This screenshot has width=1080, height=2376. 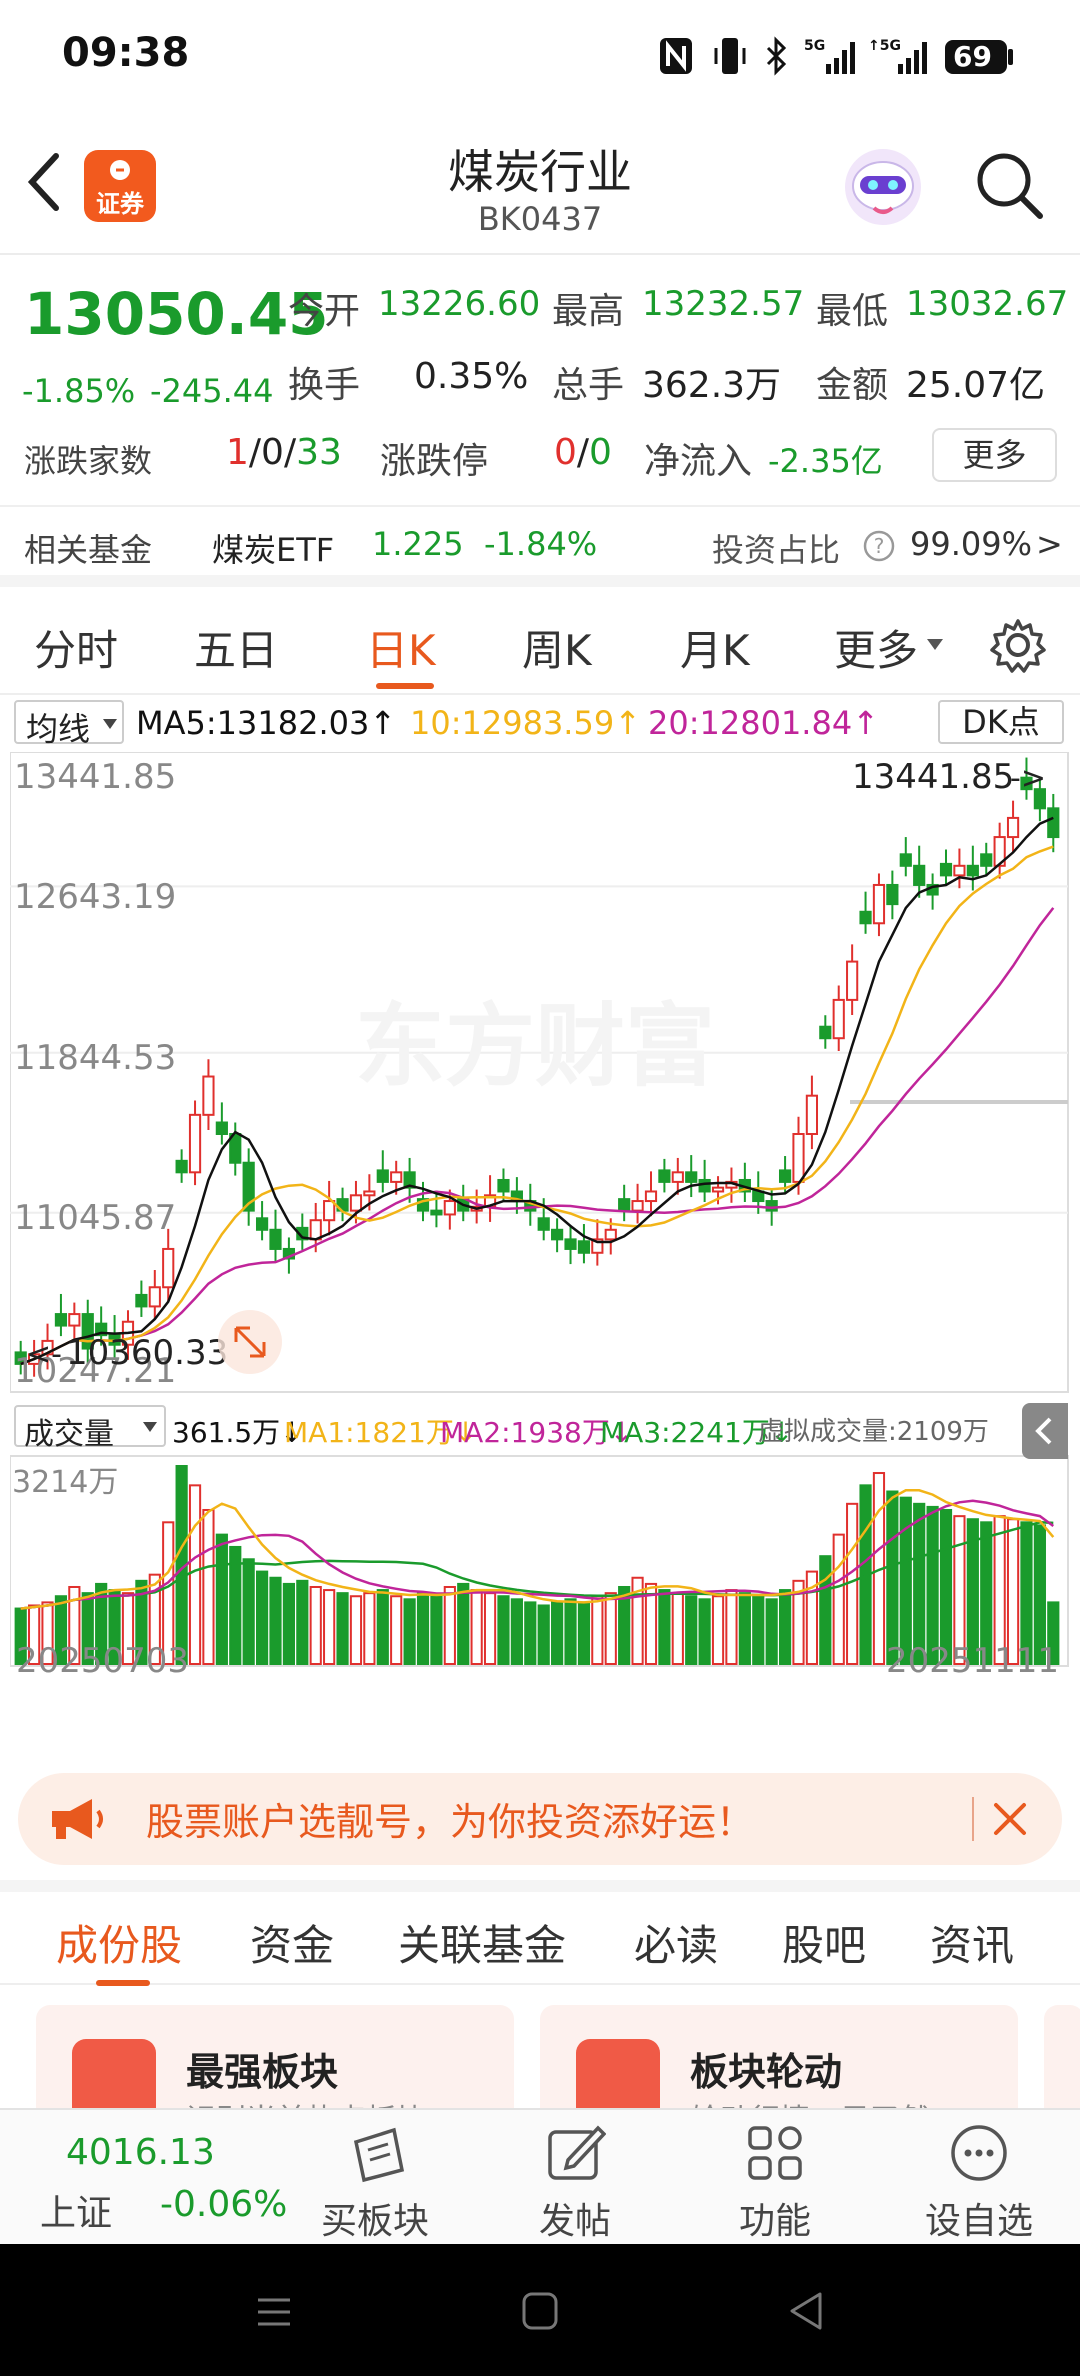 What do you see at coordinates (829, 56) in the screenshot?
I see `signal-5g-icon: 5G` at bounding box center [829, 56].